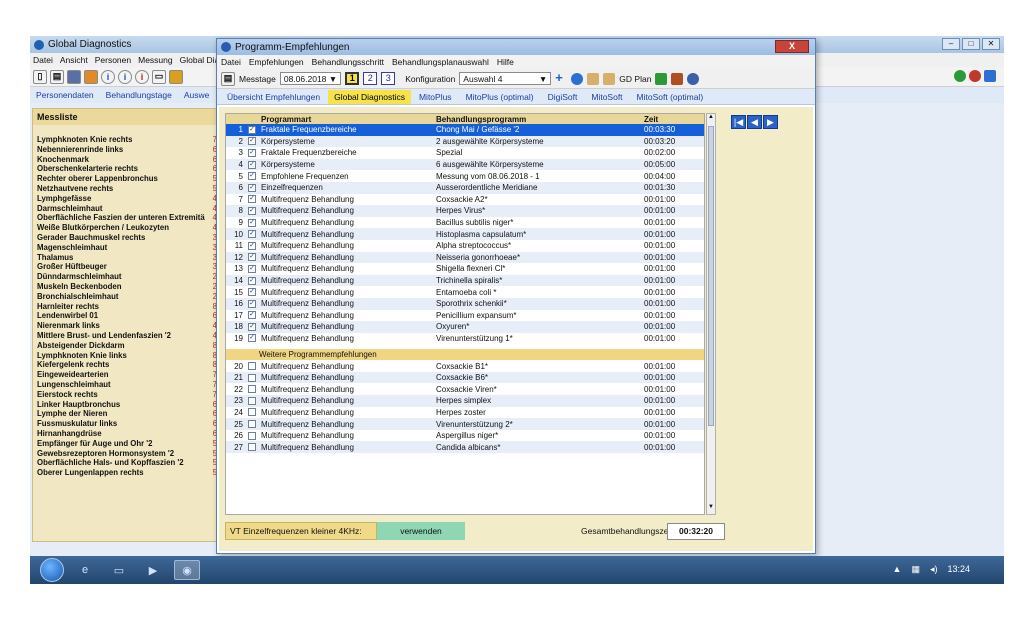  I want to click on tab-global-diagnostics: Global Diagnostics, so click(369, 96).